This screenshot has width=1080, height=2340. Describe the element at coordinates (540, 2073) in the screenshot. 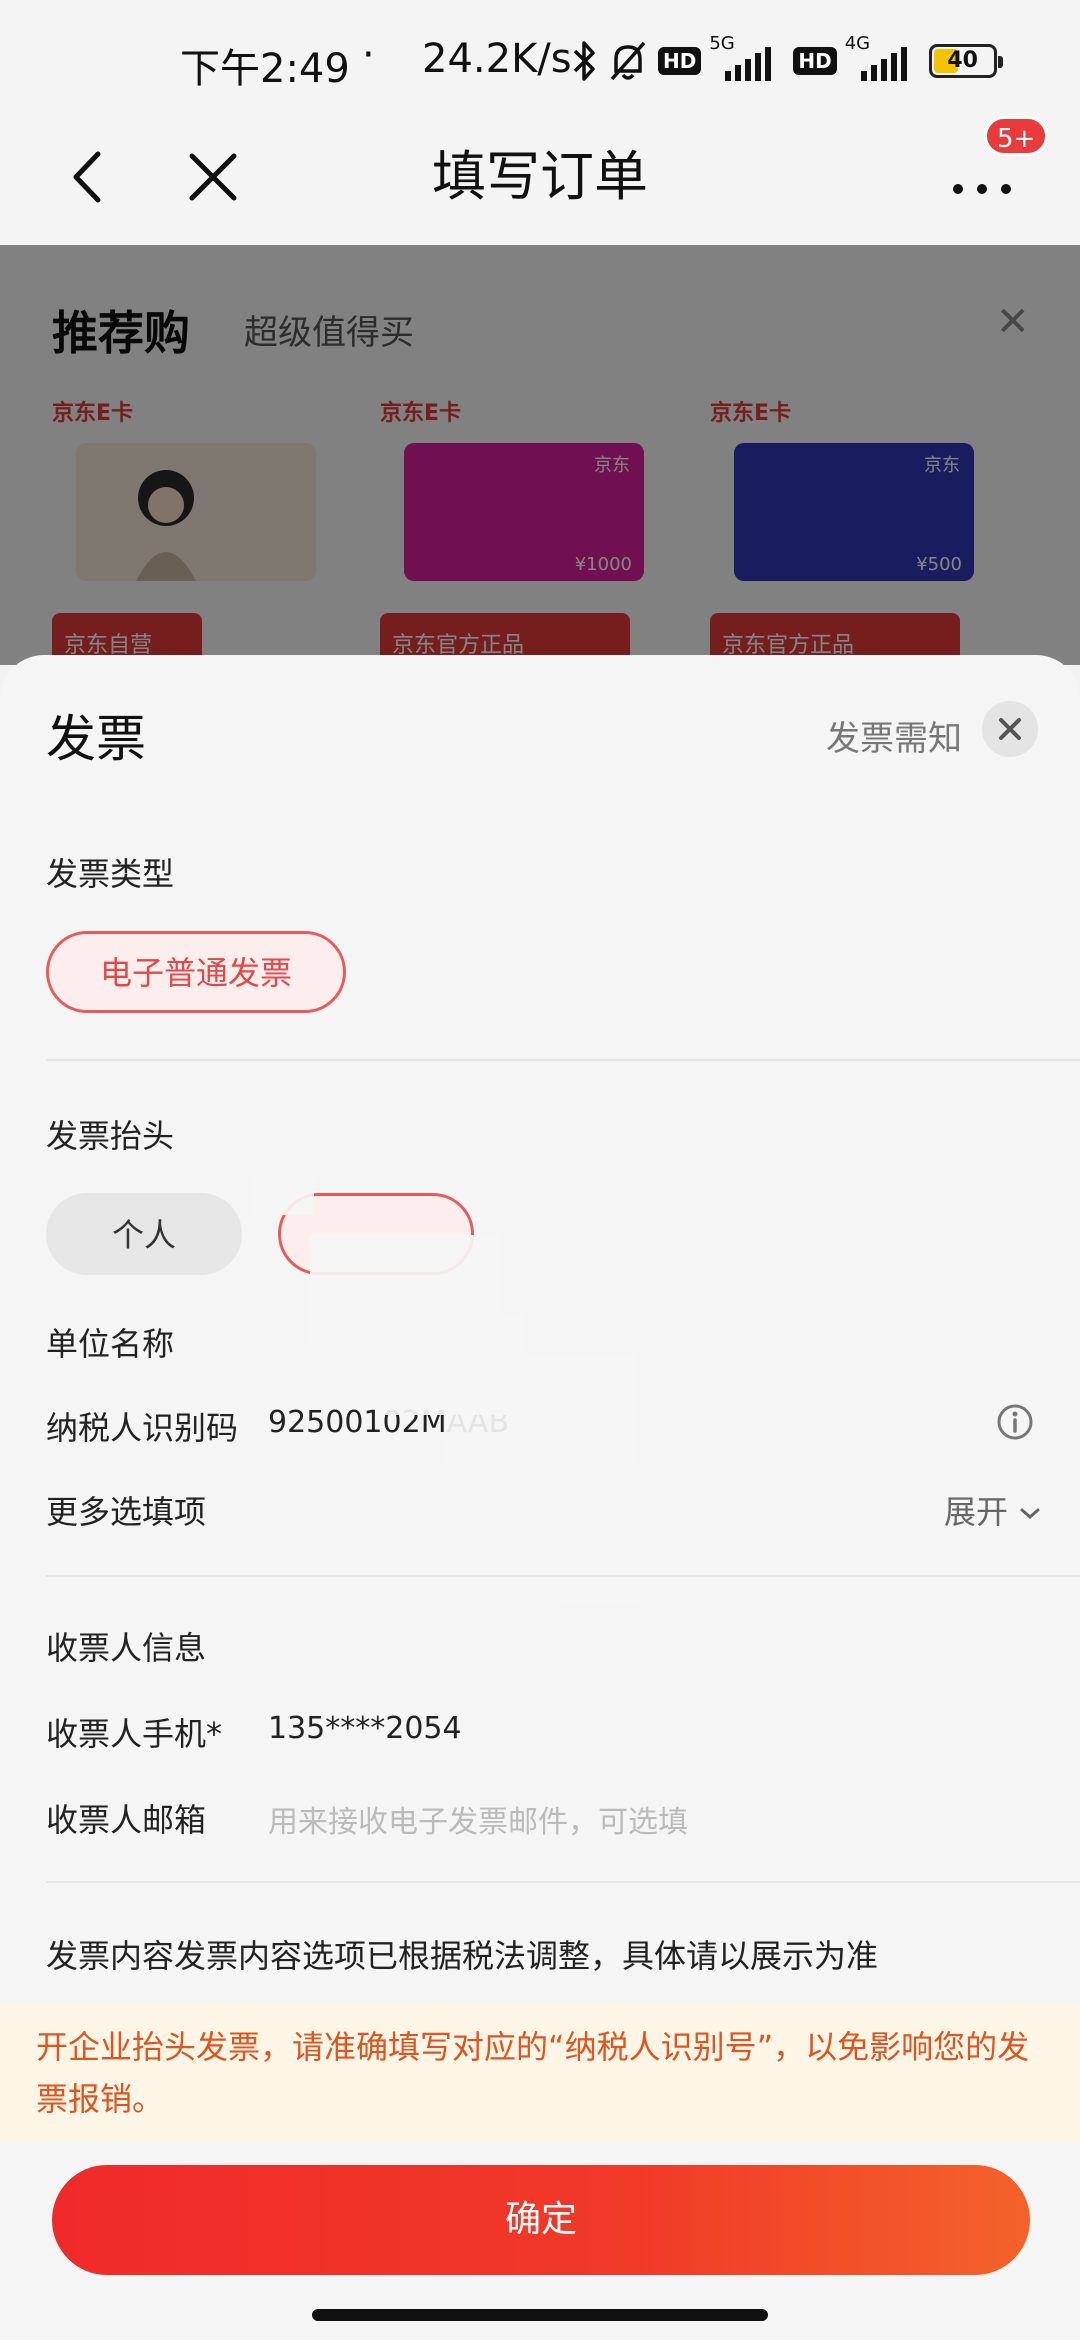

I see `tax-id-warning: 开企业抬头发票，请准确填写对应的“纳税人识别号”，以免影响您的发票报销。` at that location.